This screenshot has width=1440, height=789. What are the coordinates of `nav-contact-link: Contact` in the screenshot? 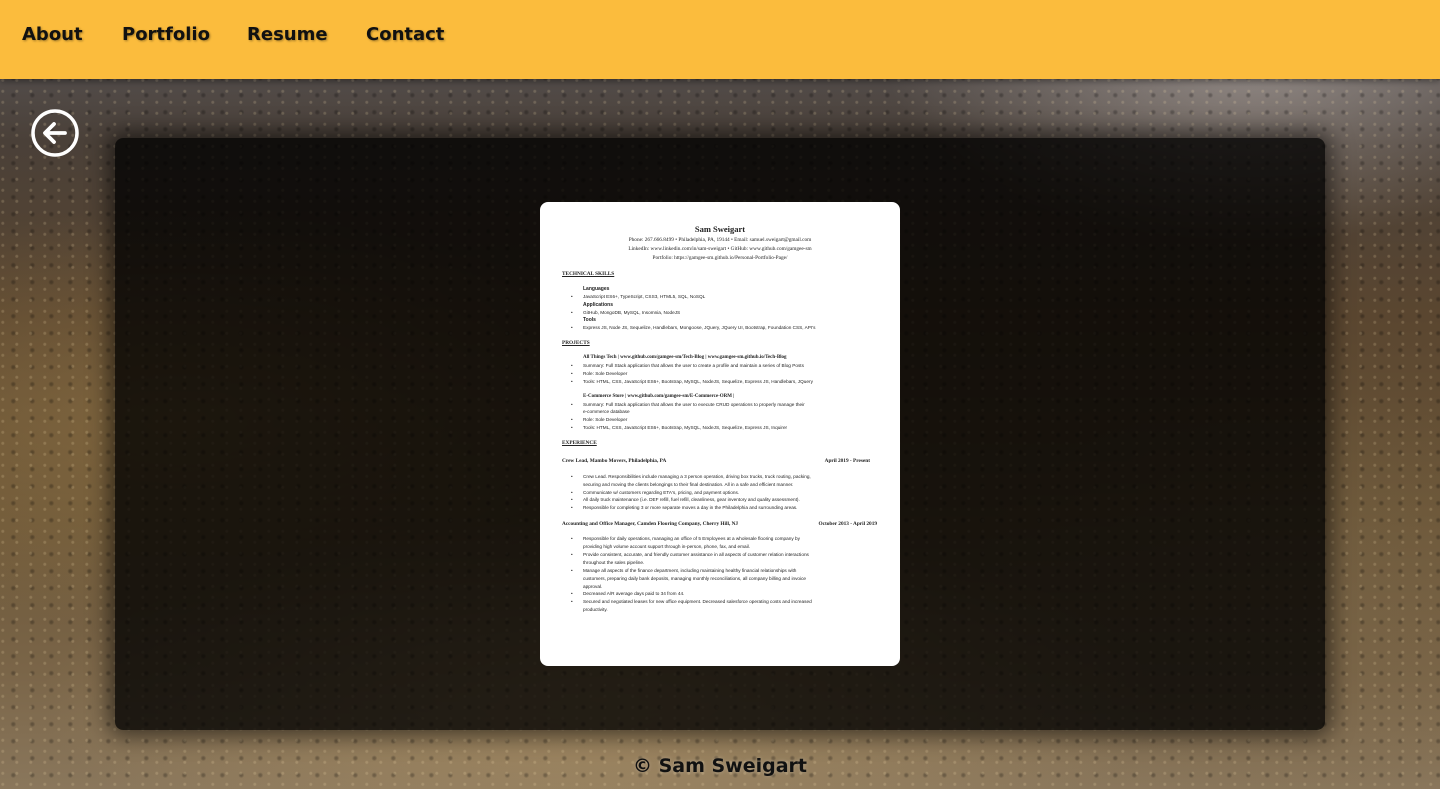 It's located at (405, 34).